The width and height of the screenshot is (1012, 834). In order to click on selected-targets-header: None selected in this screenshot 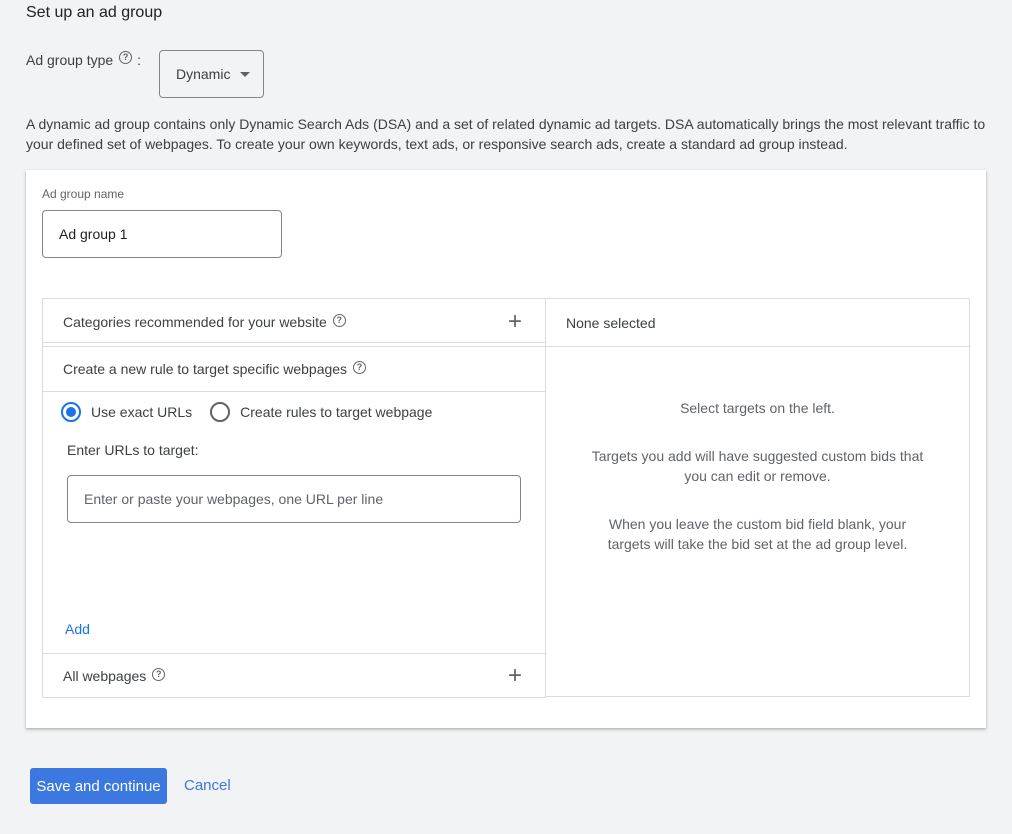, I will do `click(757, 323)`.